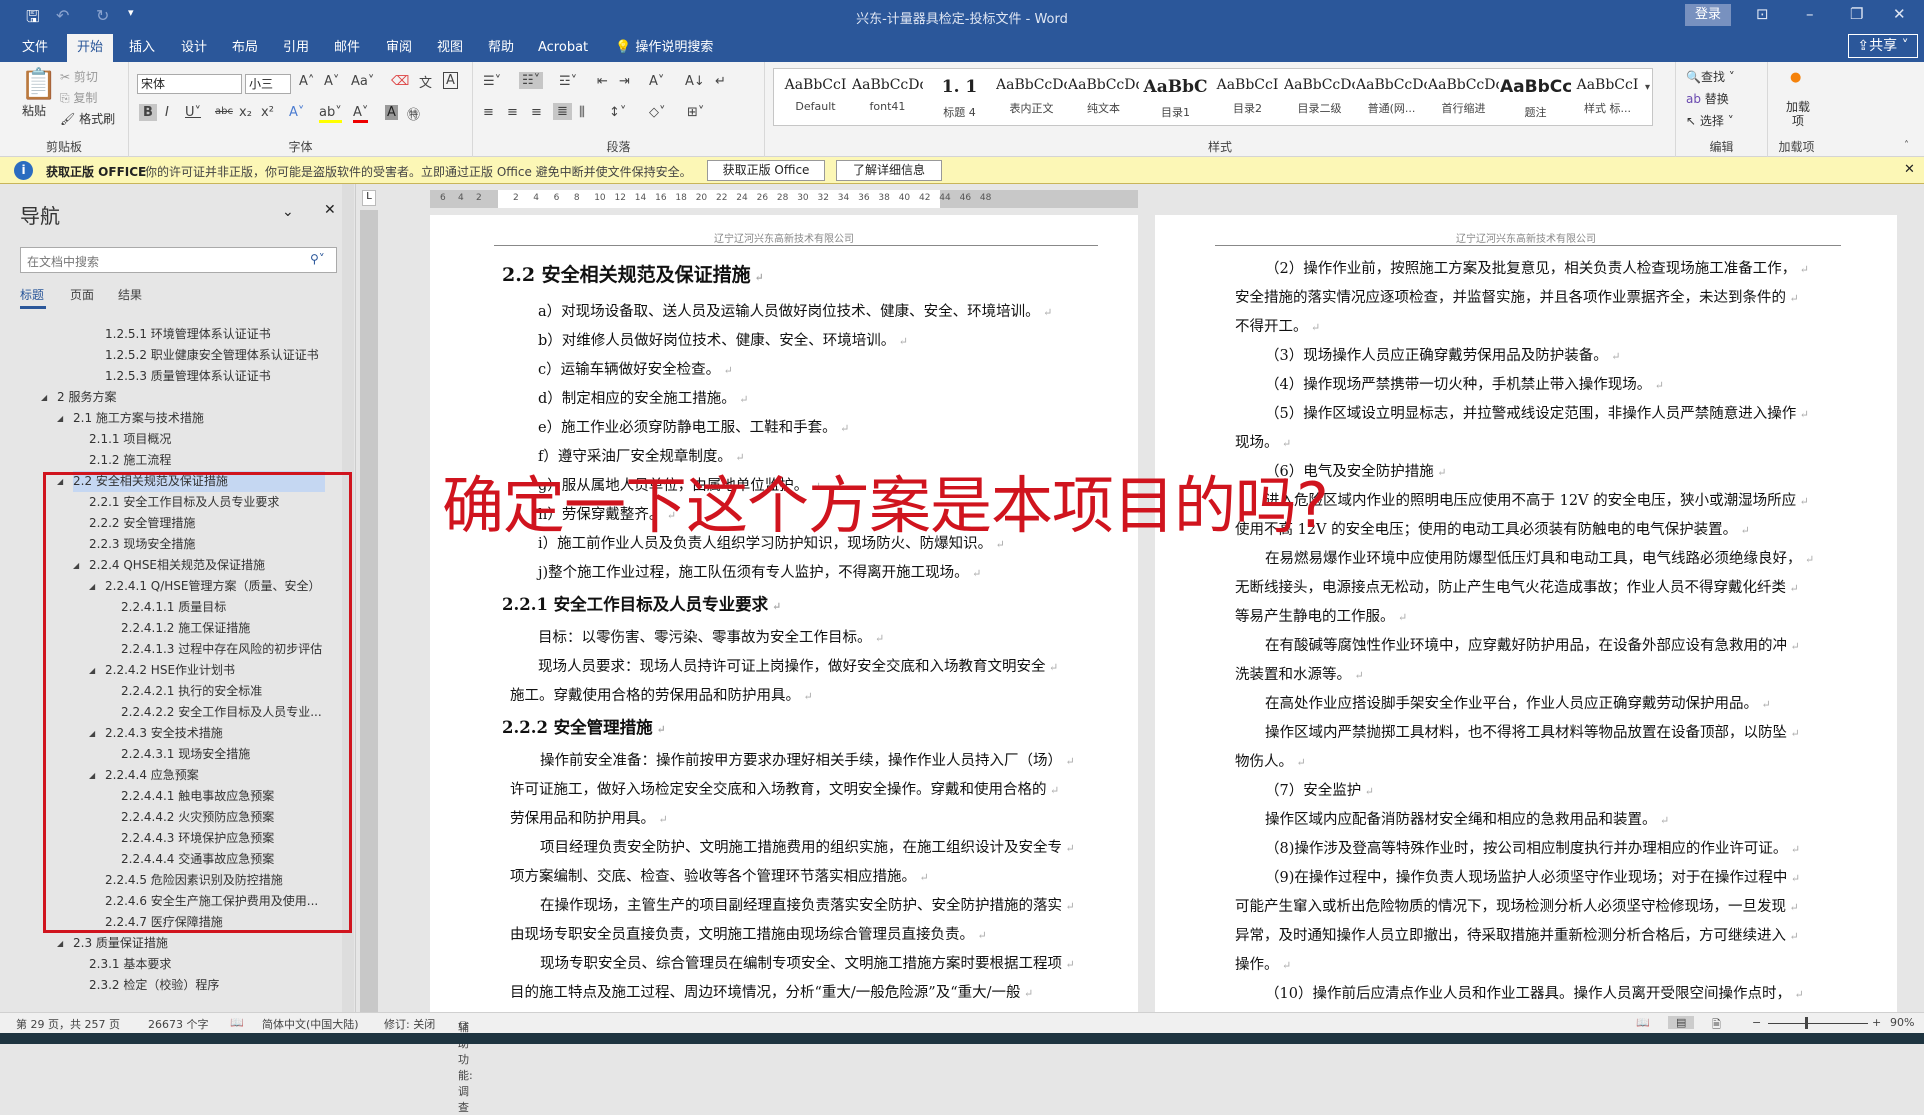  Describe the element at coordinates (617, 112) in the screenshot. I see `line-spacing-icon: ↕˅` at that location.